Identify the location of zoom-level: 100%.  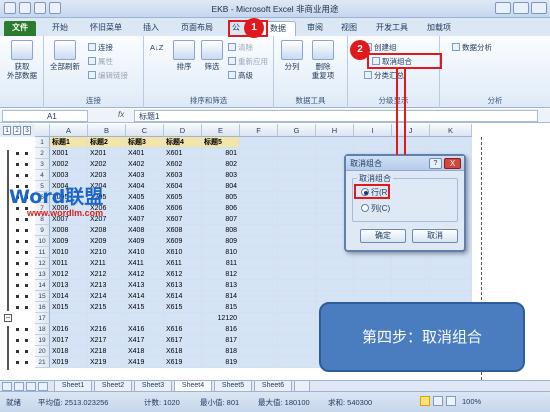
(471, 401).